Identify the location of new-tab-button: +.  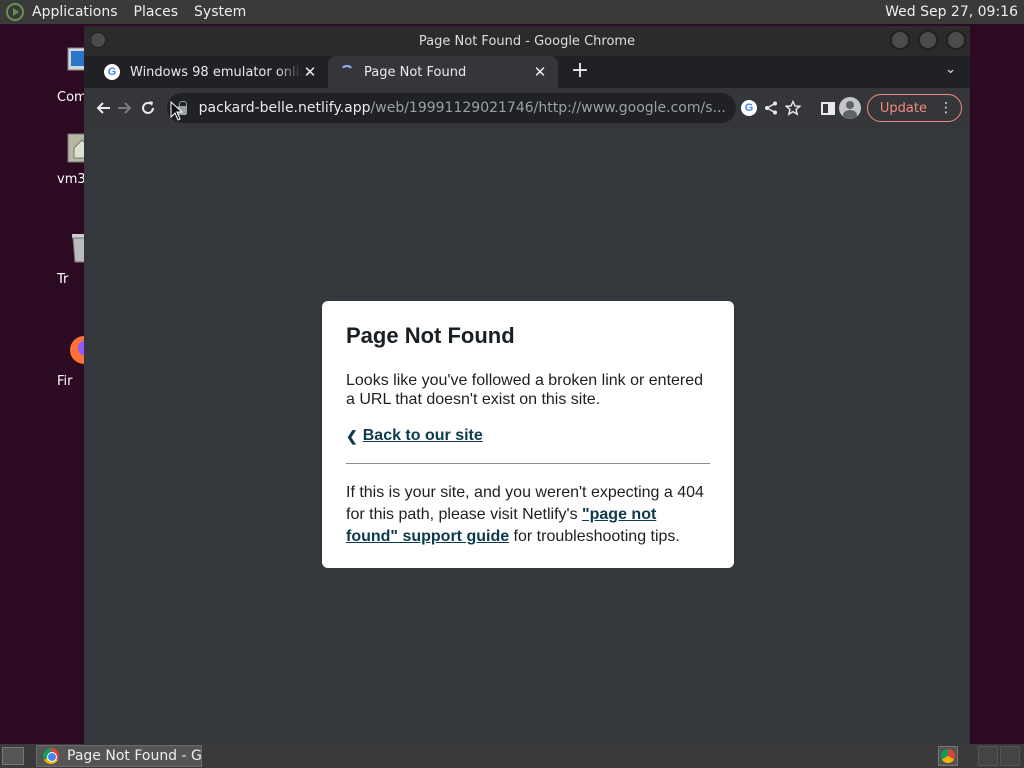
(580, 72).